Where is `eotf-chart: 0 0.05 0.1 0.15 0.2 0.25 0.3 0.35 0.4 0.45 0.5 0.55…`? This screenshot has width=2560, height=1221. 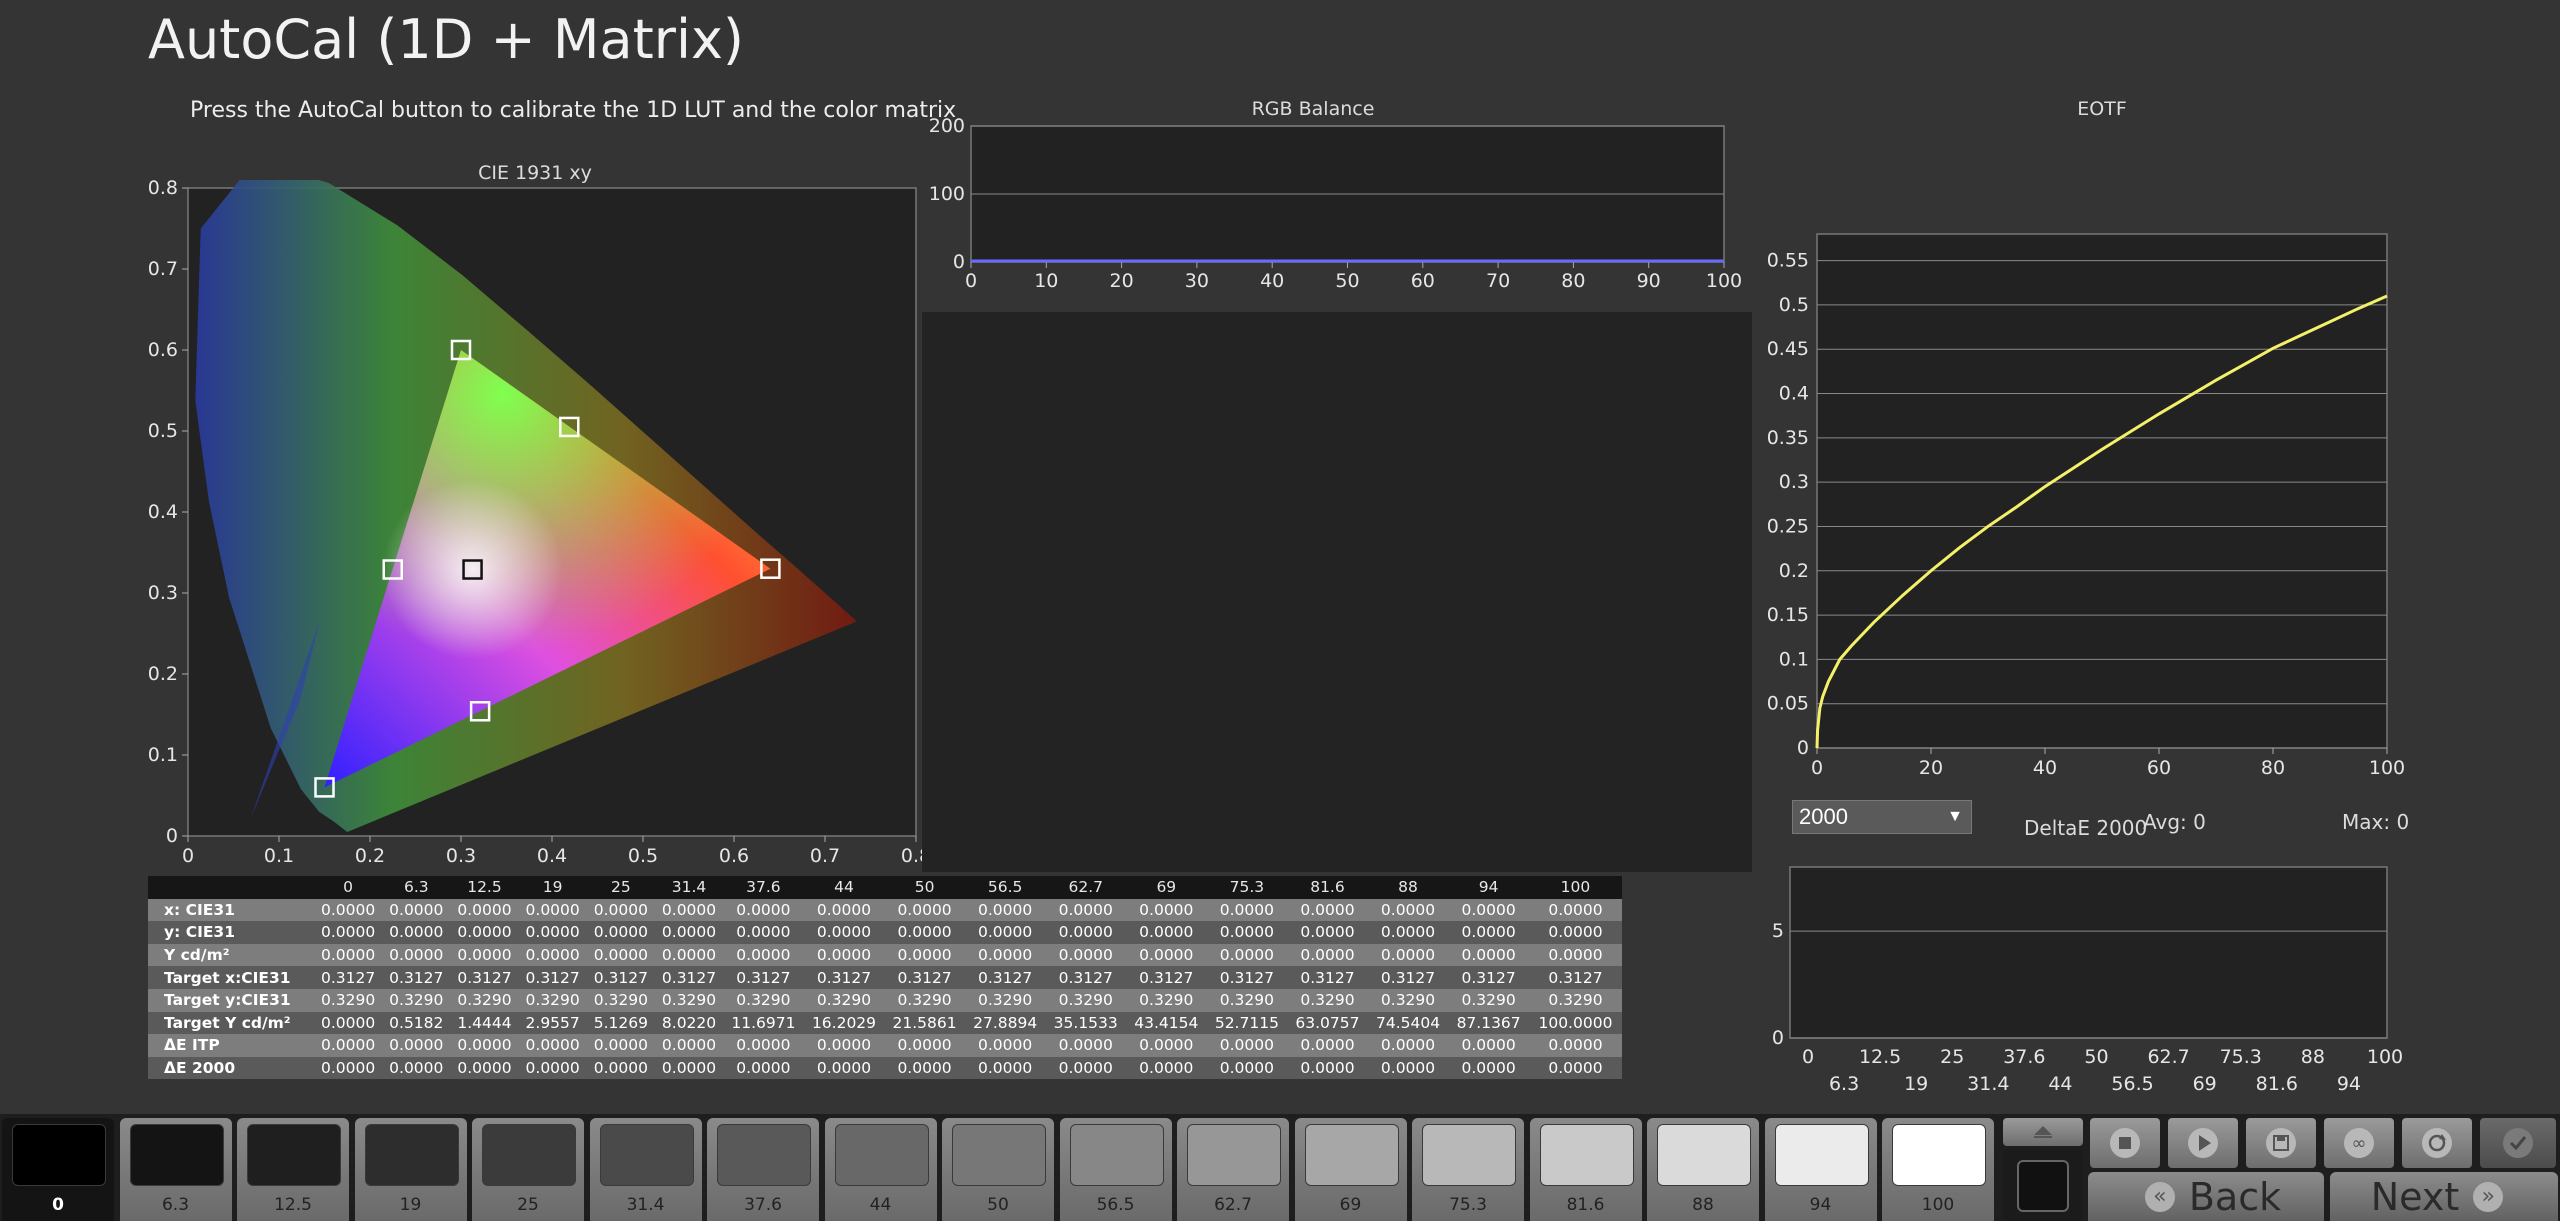
eotf-chart: 0 0.05 0.1 0.15 0.2 0.25 0.3 0.35 0.4 0.45 0.5 0.55… is located at coordinates (2086, 506).